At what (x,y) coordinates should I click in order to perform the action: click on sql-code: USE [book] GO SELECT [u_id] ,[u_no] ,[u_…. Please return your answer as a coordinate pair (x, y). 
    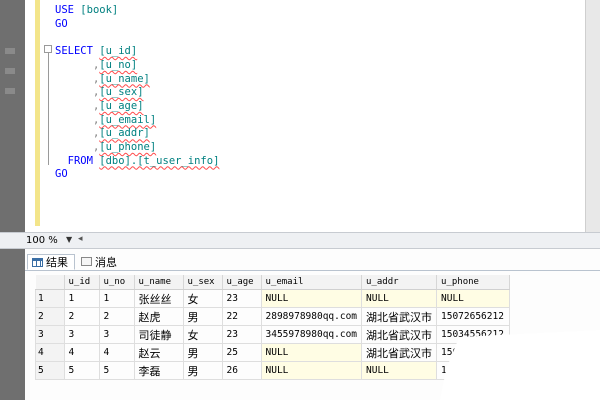
    Looking at the image, I should click on (137, 93).